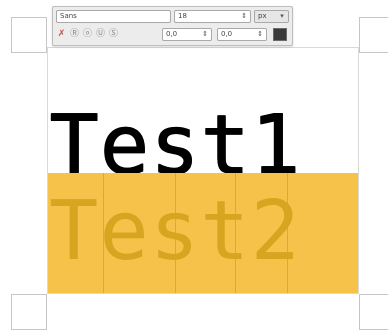 The height and width of the screenshot is (333, 388). Describe the element at coordinates (373, 312) in the screenshot. I see `resize-handle-bottom-right` at that location.